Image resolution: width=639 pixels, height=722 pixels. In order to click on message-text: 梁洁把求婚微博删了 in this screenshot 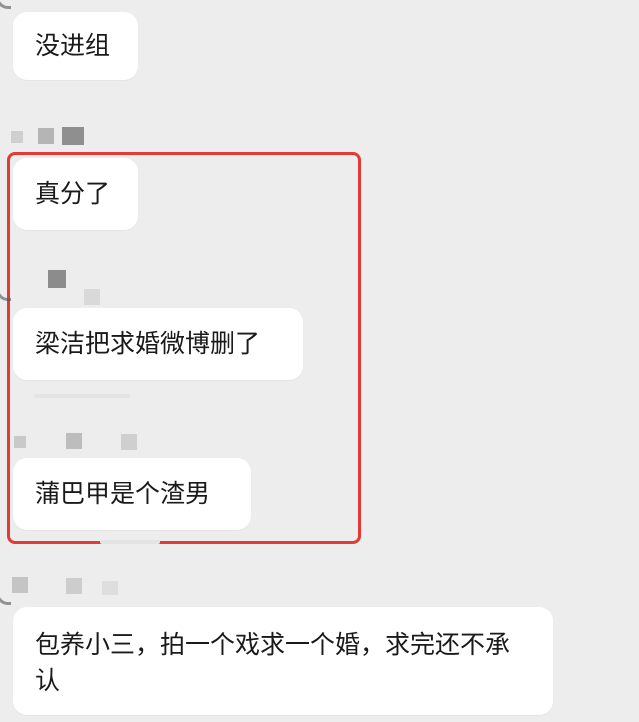, I will do `click(148, 343)`.